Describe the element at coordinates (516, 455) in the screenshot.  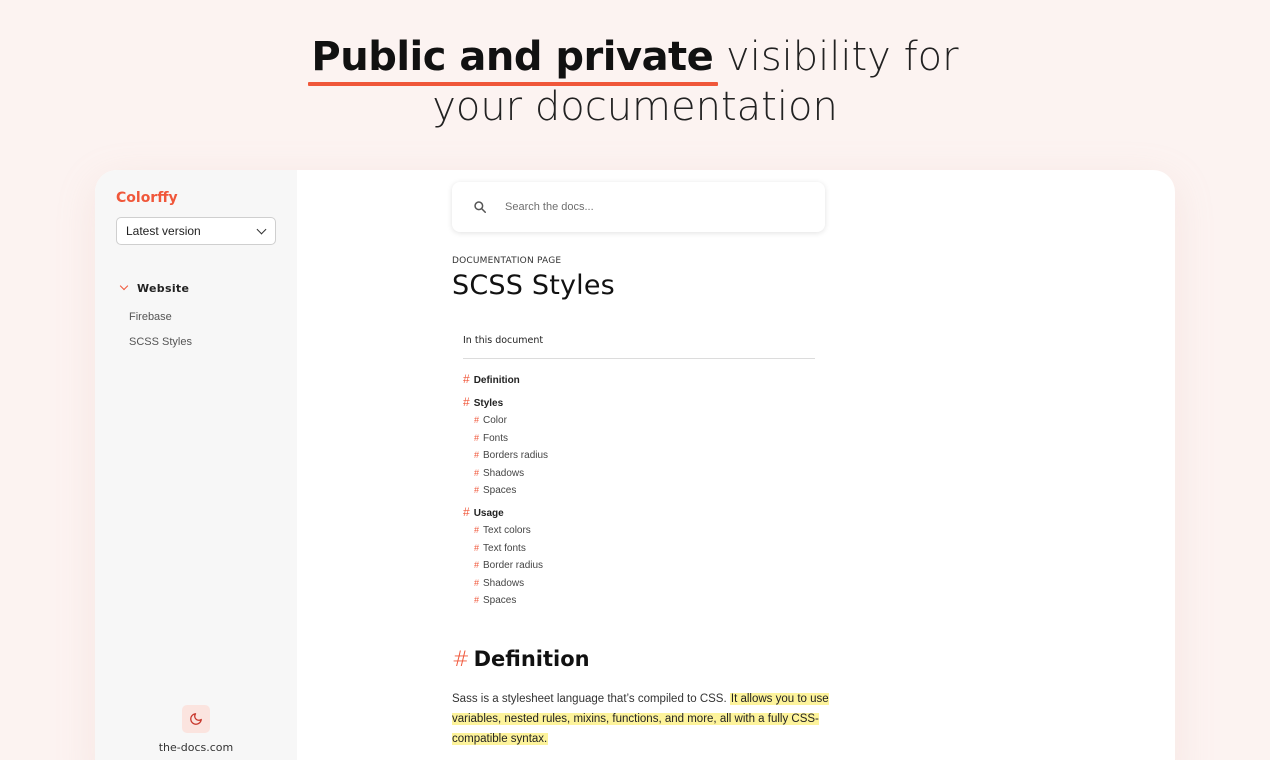
I see `toc-item-label: Borders radius` at that location.